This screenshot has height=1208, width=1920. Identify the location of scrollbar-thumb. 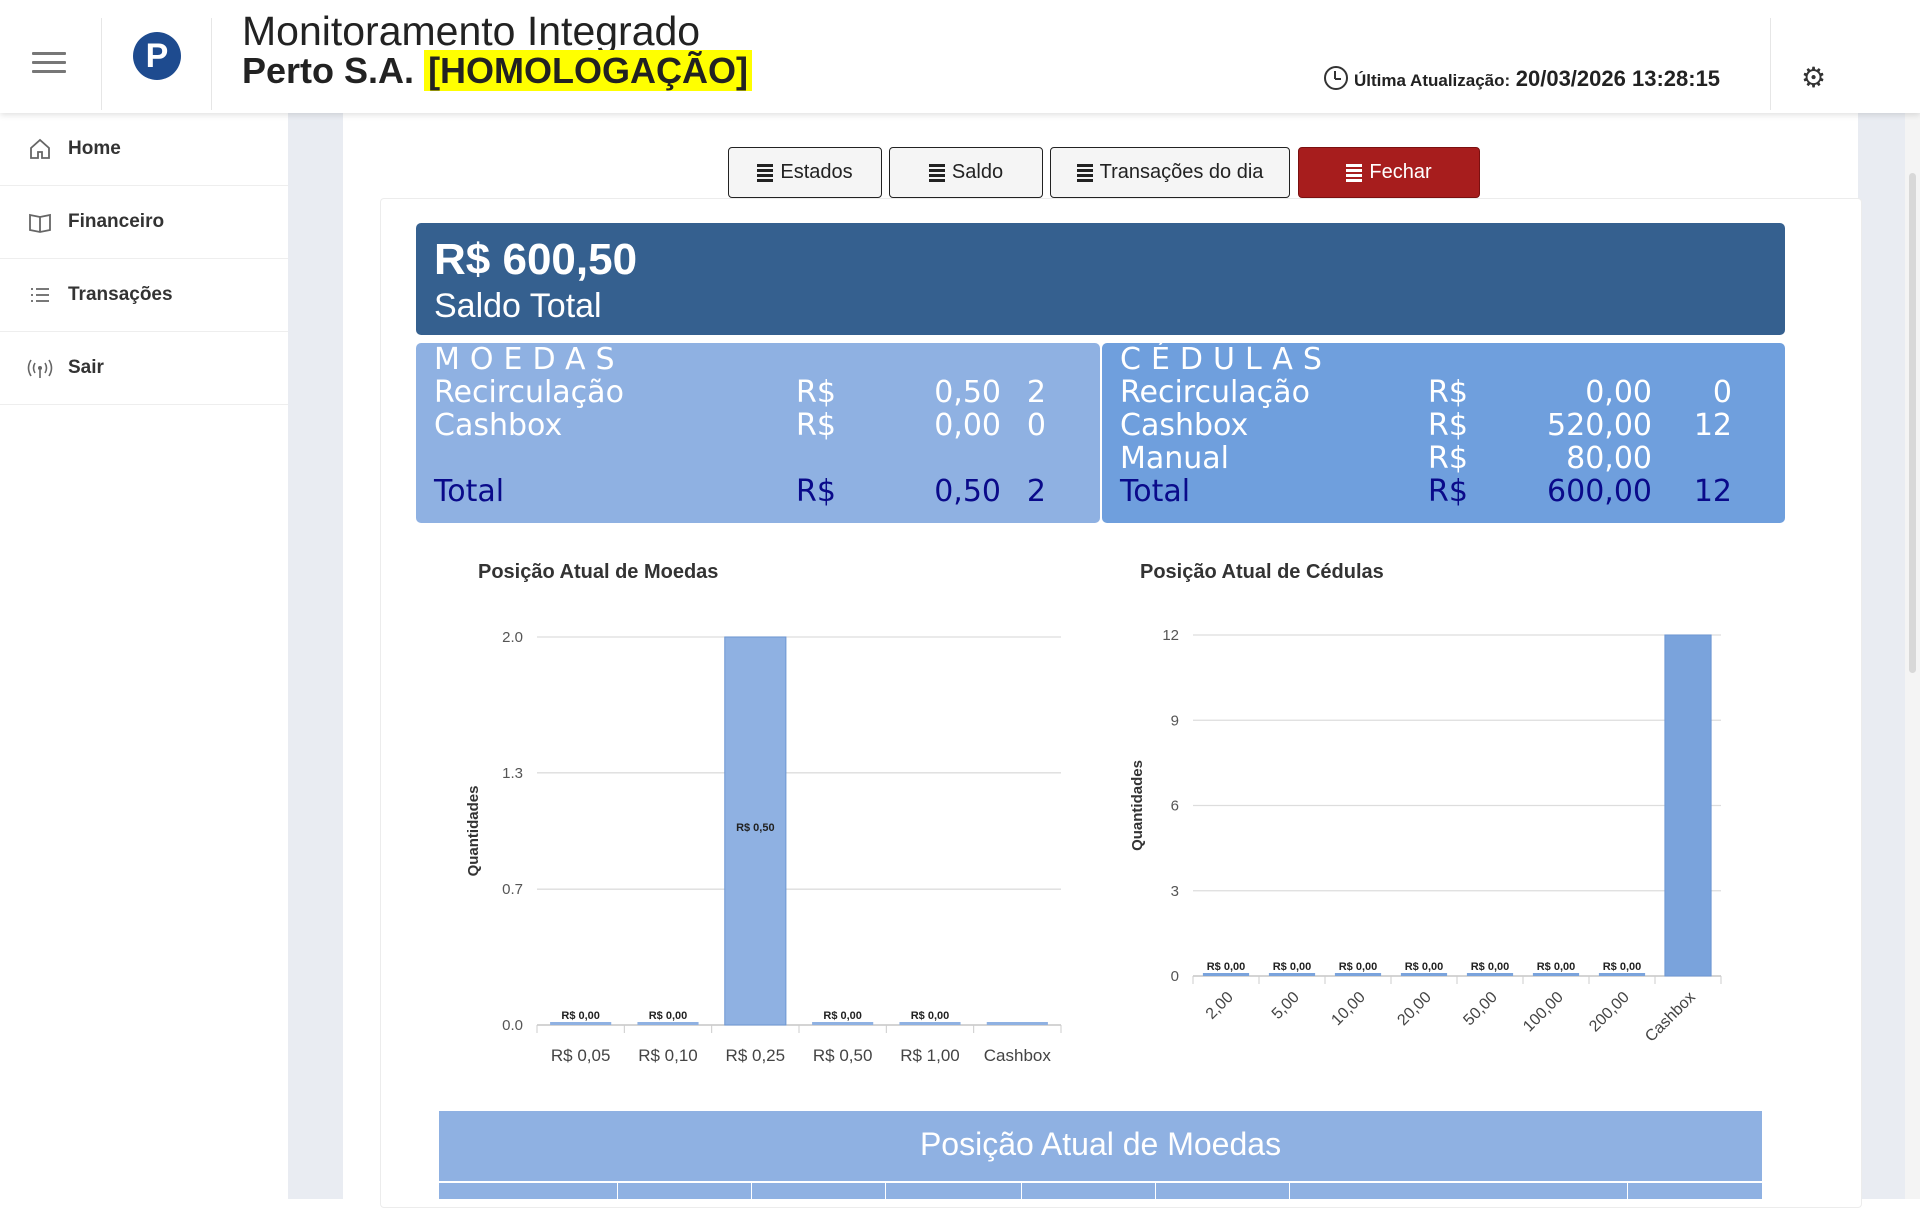
(1912, 423).